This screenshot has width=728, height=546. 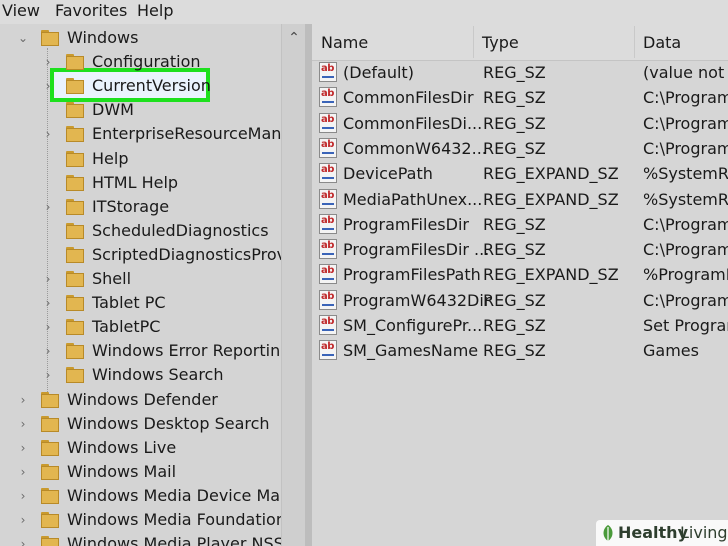 I want to click on tree-node-label: TabletPC, so click(x=126, y=327).